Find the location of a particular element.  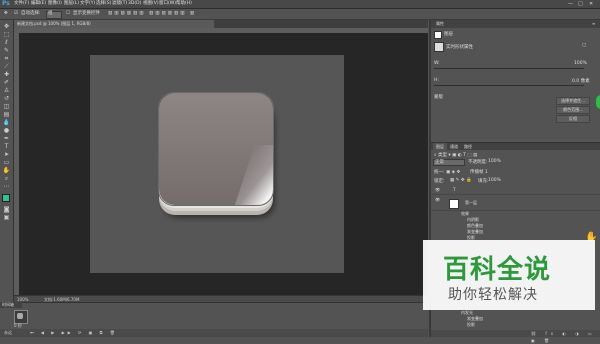

refine-label: 蒙版 is located at coordinates (438, 97).